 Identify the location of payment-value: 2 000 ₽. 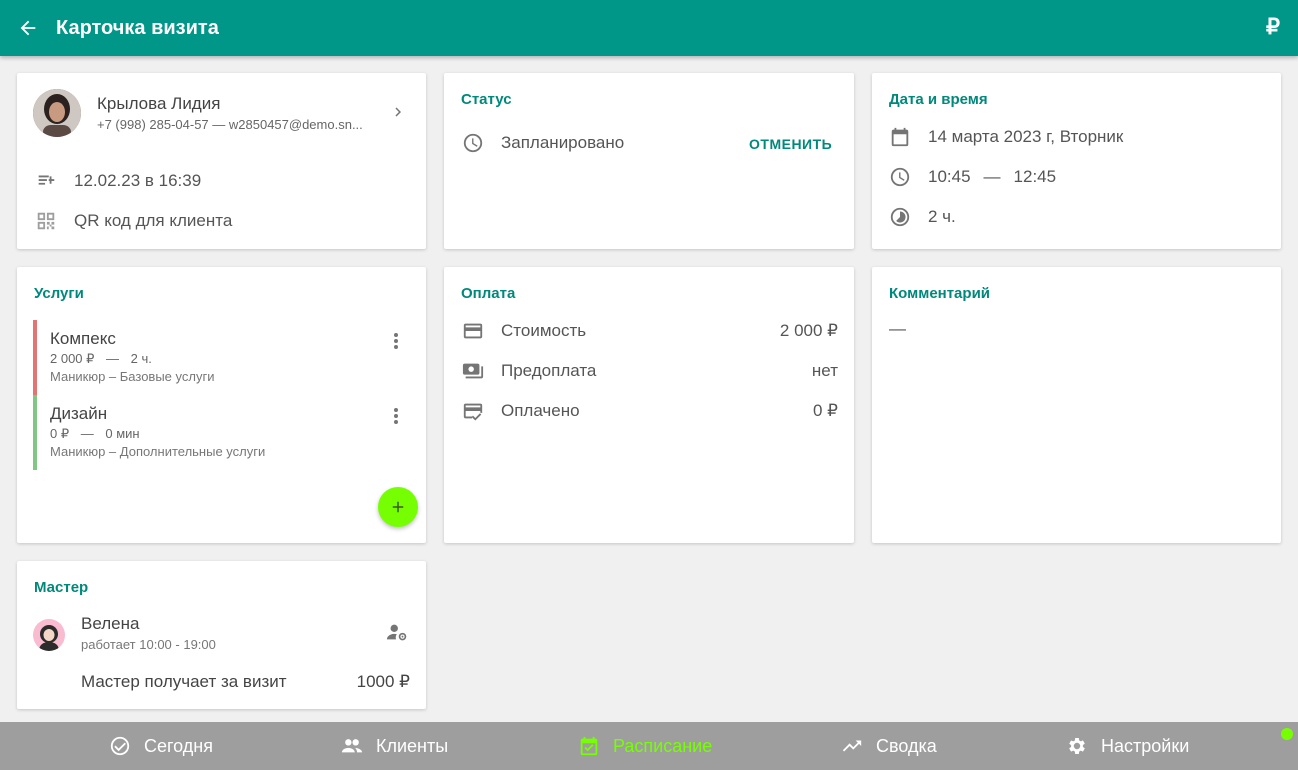
(808, 330).